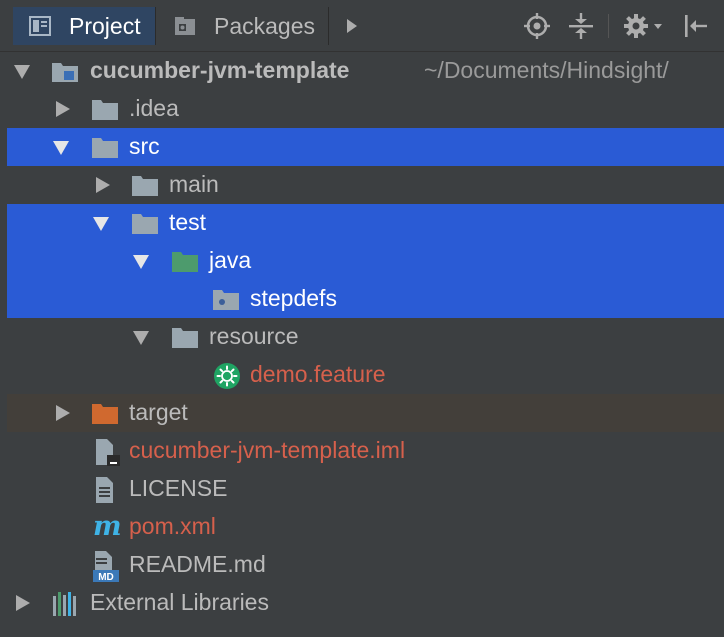 This screenshot has width=724, height=637. What do you see at coordinates (644, 26) in the screenshot?
I see `gear-icon` at bounding box center [644, 26].